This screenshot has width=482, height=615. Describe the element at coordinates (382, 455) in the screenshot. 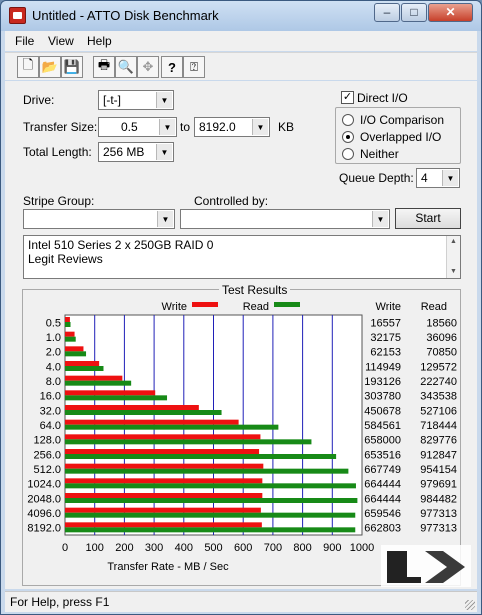

I see `value-write: 653516` at that location.